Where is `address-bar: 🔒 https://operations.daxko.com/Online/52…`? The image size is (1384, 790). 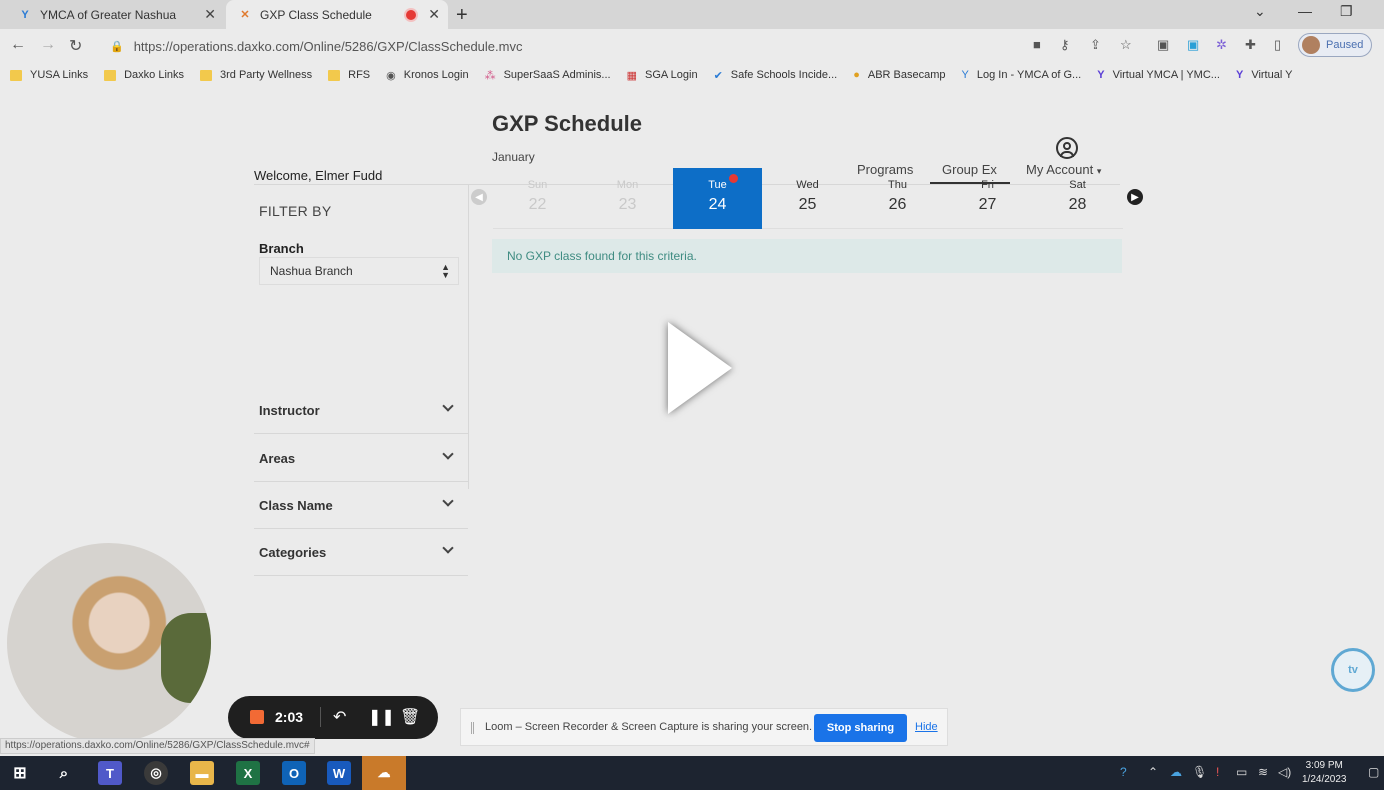 address-bar: 🔒 https://operations.daxko.com/Online/52… is located at coordinates (625, 46).